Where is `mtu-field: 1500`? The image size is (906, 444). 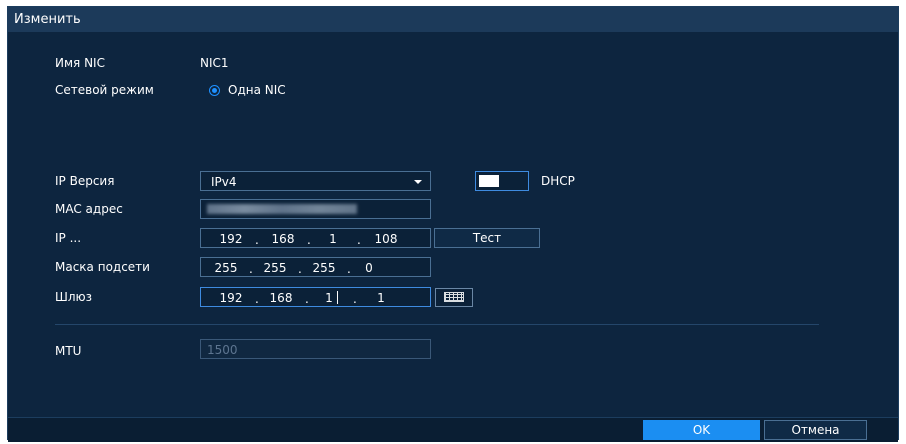 mtu-field: 1500 is located at coordinates (315, 349).